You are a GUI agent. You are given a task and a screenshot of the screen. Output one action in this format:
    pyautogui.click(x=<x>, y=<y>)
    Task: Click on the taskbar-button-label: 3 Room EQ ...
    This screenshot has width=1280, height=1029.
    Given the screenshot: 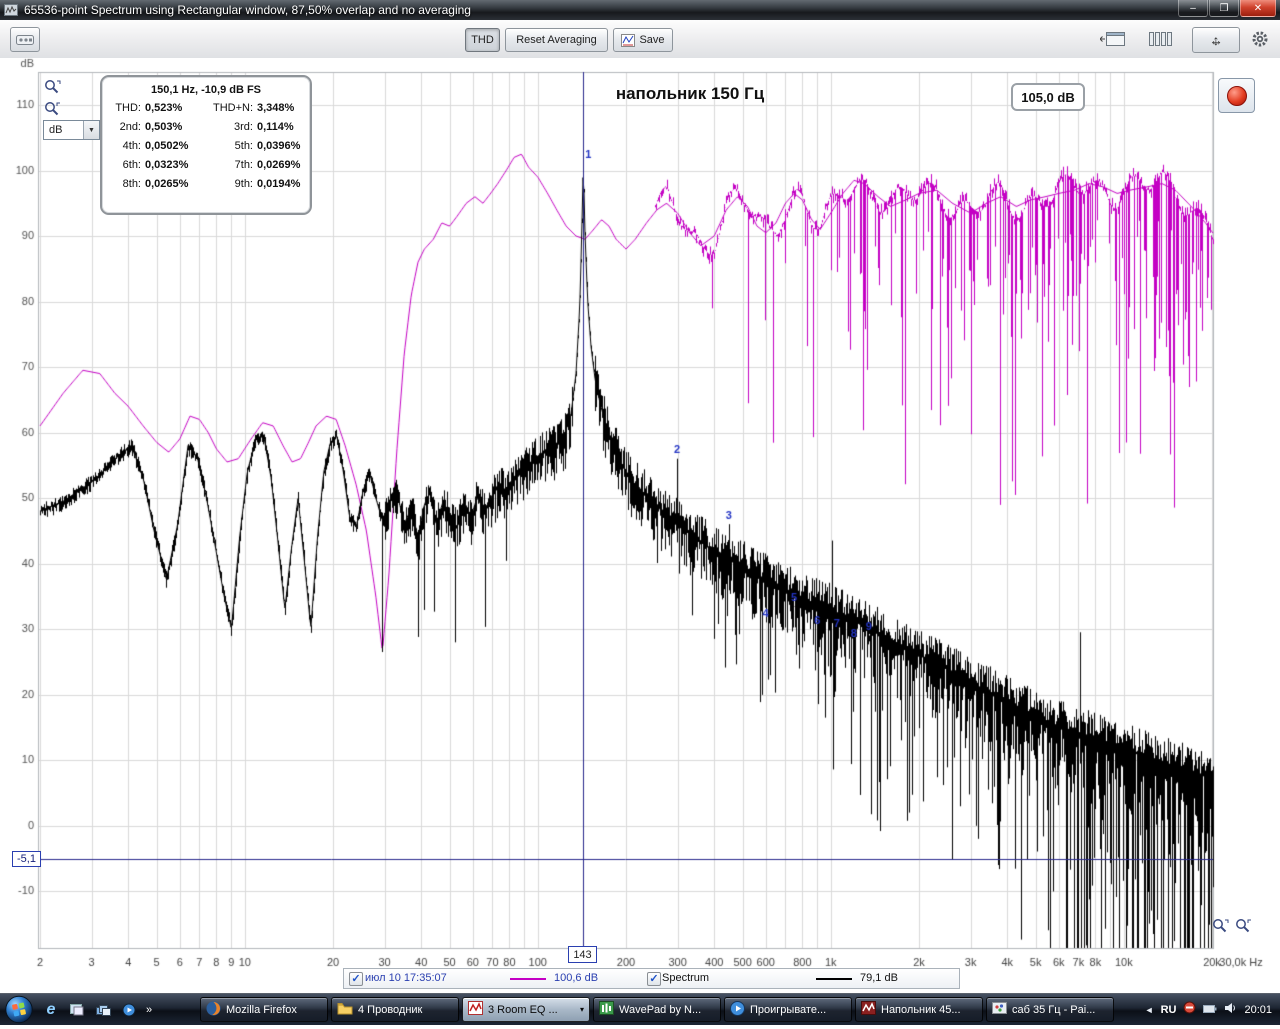 What is the action you would take?
    pyautogui.click(x=523, y=1009)
    